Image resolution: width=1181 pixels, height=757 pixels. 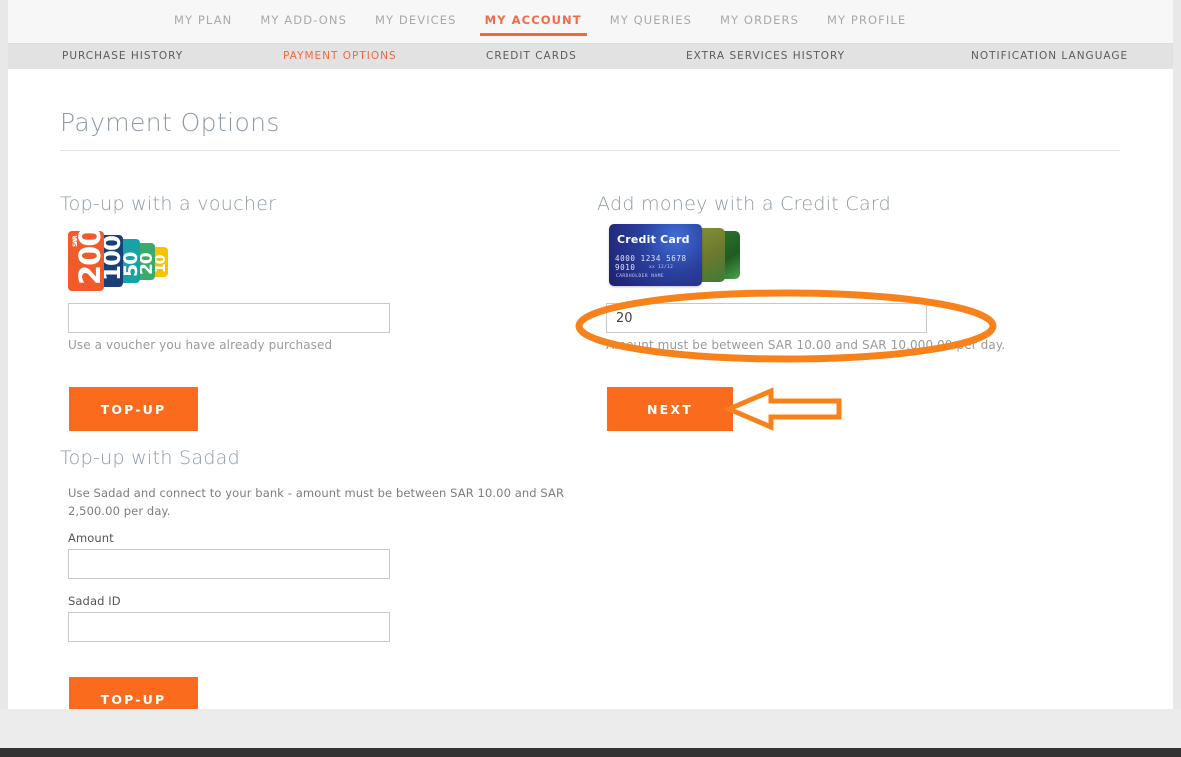 I want to click on sadad-section-title: Top-up with Sadad, so click(x=150, y=458).